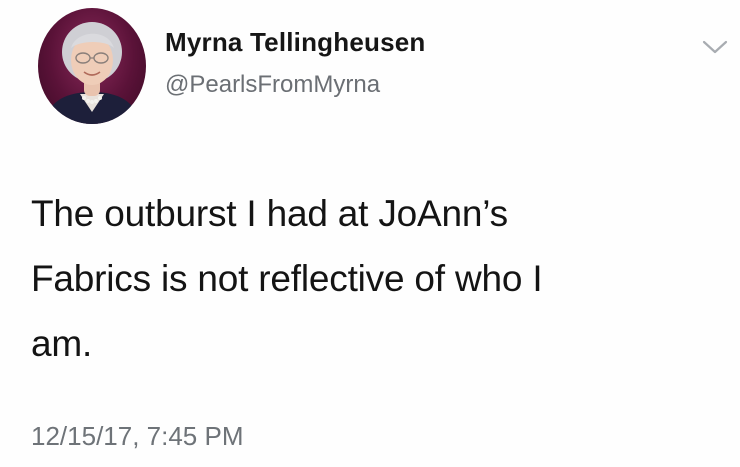 Image resolution: width=740 pixels, height=467 pixels. What do you see at coordinates (715, 47) in the screenshot?
I see `chevron-down-icon` at bounding box center [715, 47].